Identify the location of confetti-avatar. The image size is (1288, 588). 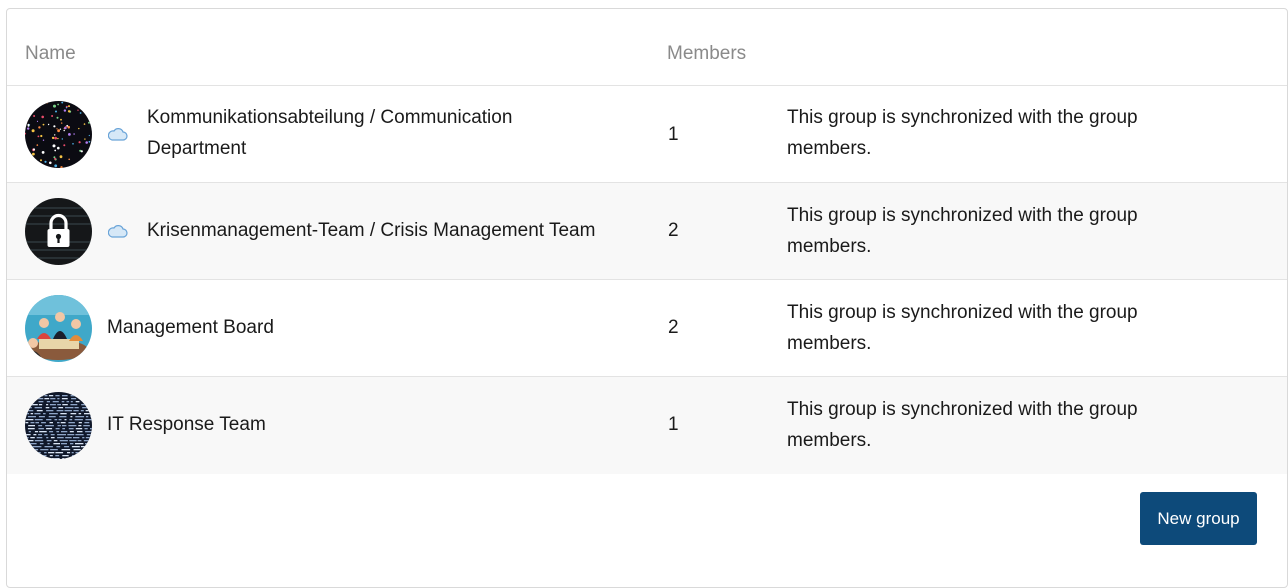
(58, 134).